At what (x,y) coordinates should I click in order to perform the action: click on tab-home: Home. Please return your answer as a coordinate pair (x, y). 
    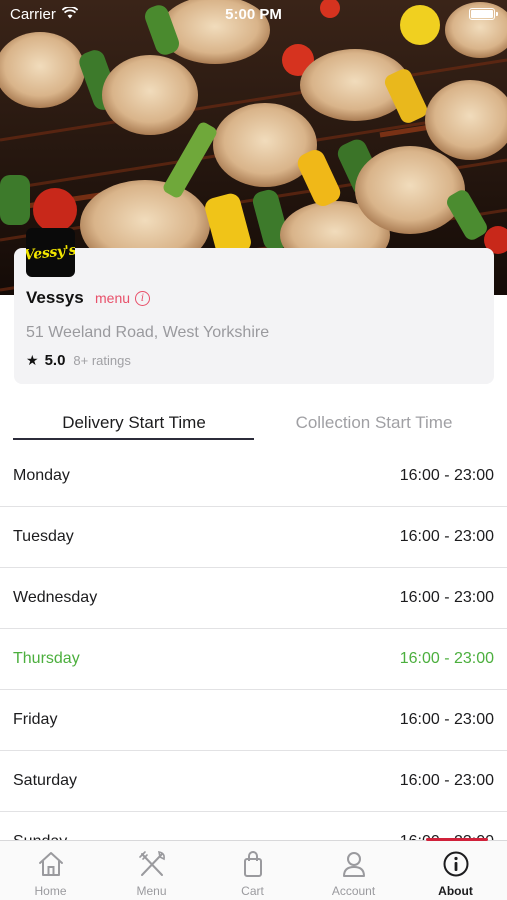
    Looking at the image, I should click on (50, 870).